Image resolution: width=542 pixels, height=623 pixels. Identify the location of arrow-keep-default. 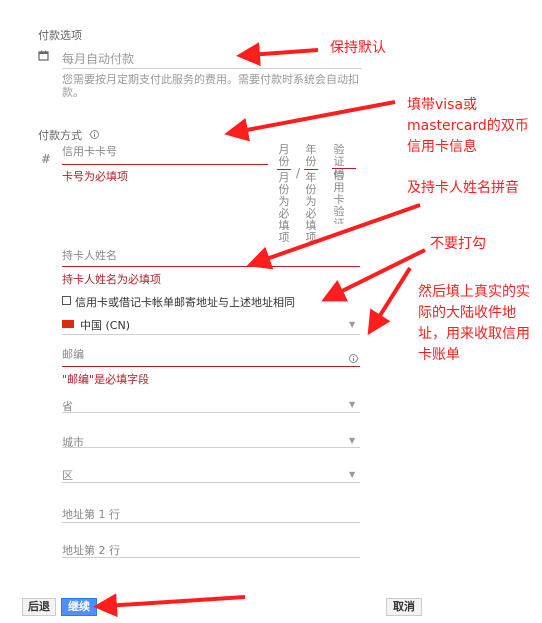
(277, 54).